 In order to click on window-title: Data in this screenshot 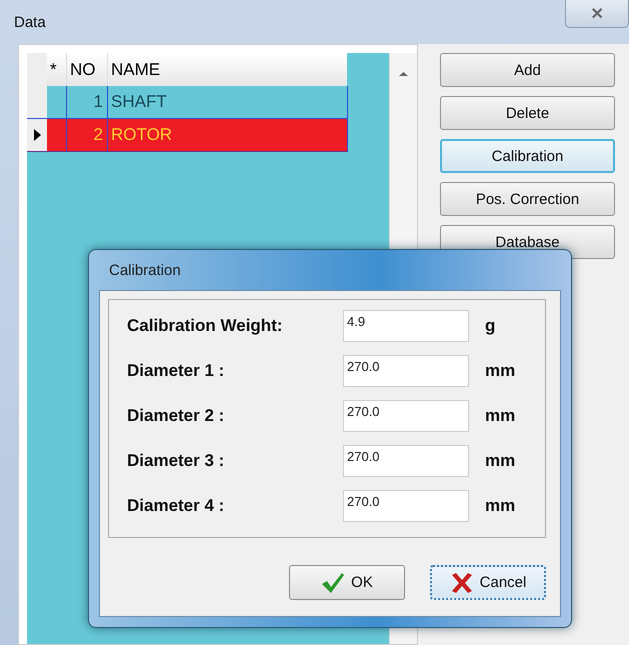, I will do `click(30, 22)`.